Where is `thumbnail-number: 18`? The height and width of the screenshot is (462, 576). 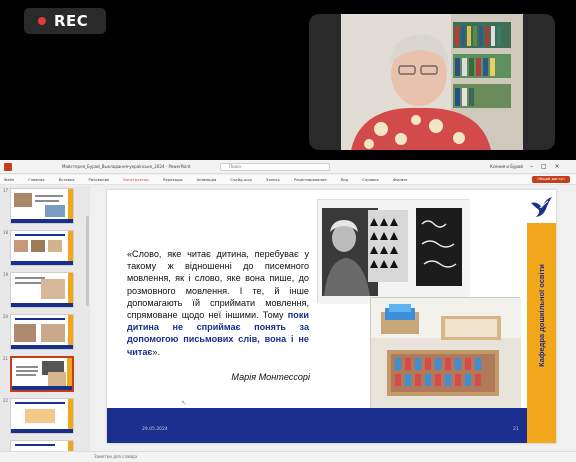
thumbnail-number: 18 is located at coordinates (6, 232).